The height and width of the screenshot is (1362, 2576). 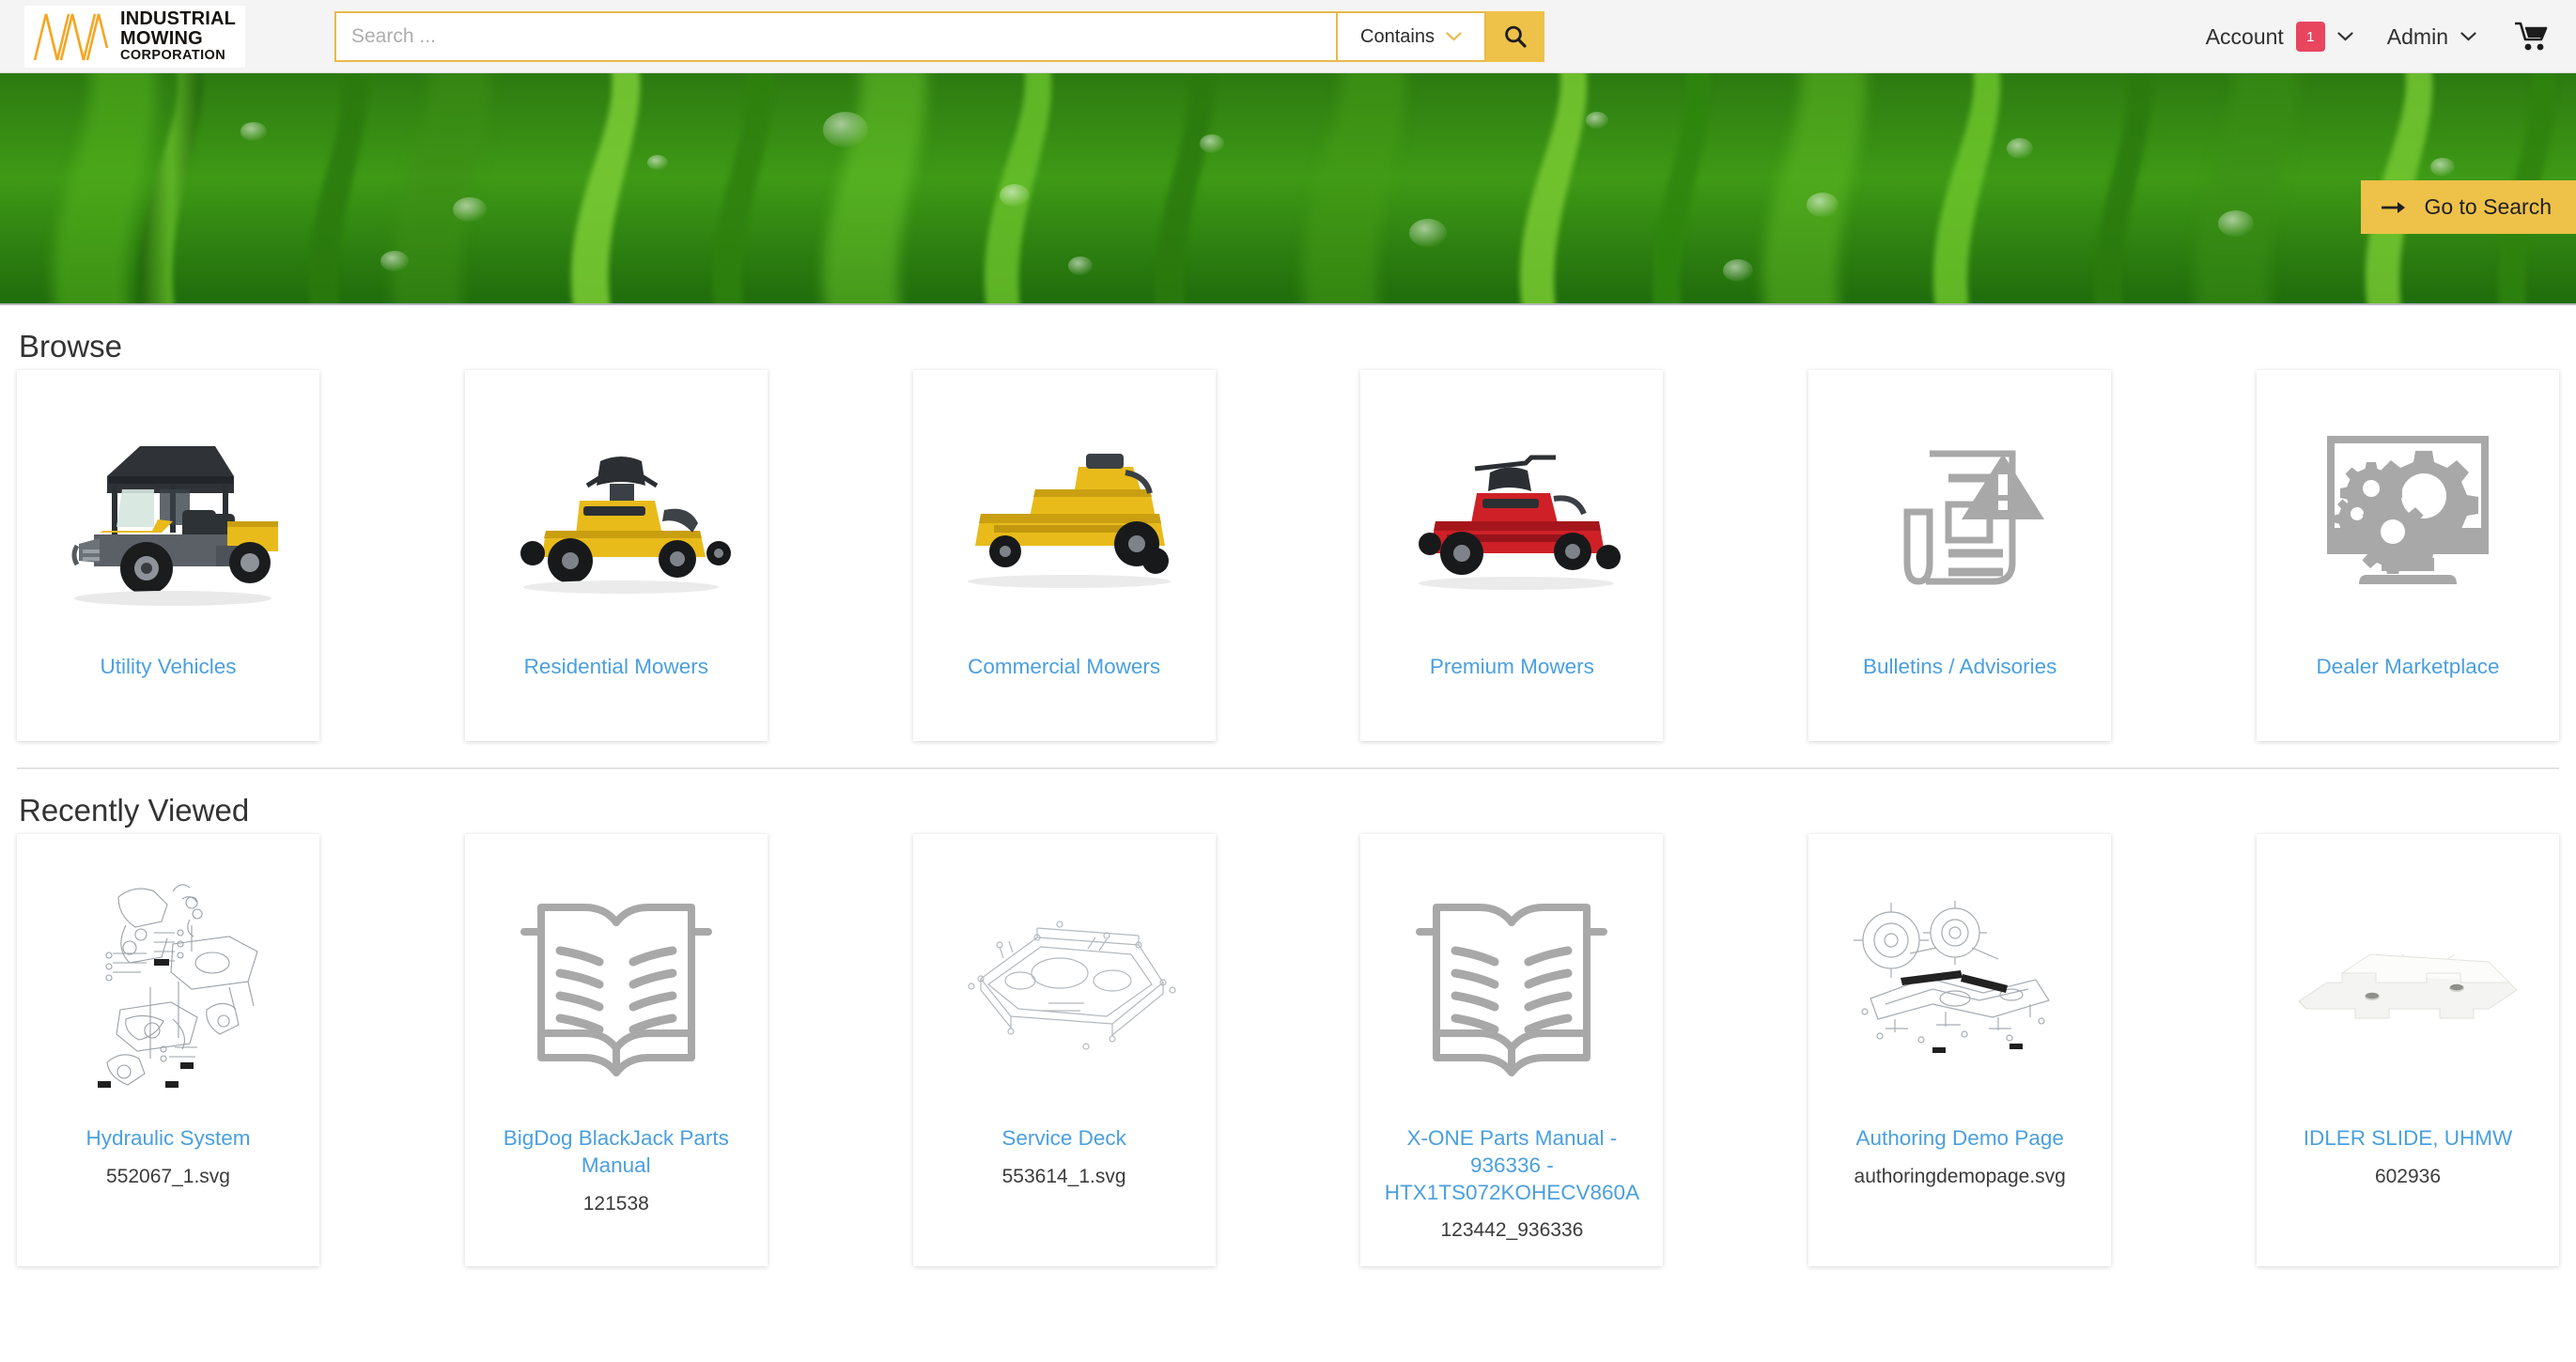 I want to click on recent-card-hydraulic-system: Hydraulic System 552067_1.svg, so click(x=168, y=1050).